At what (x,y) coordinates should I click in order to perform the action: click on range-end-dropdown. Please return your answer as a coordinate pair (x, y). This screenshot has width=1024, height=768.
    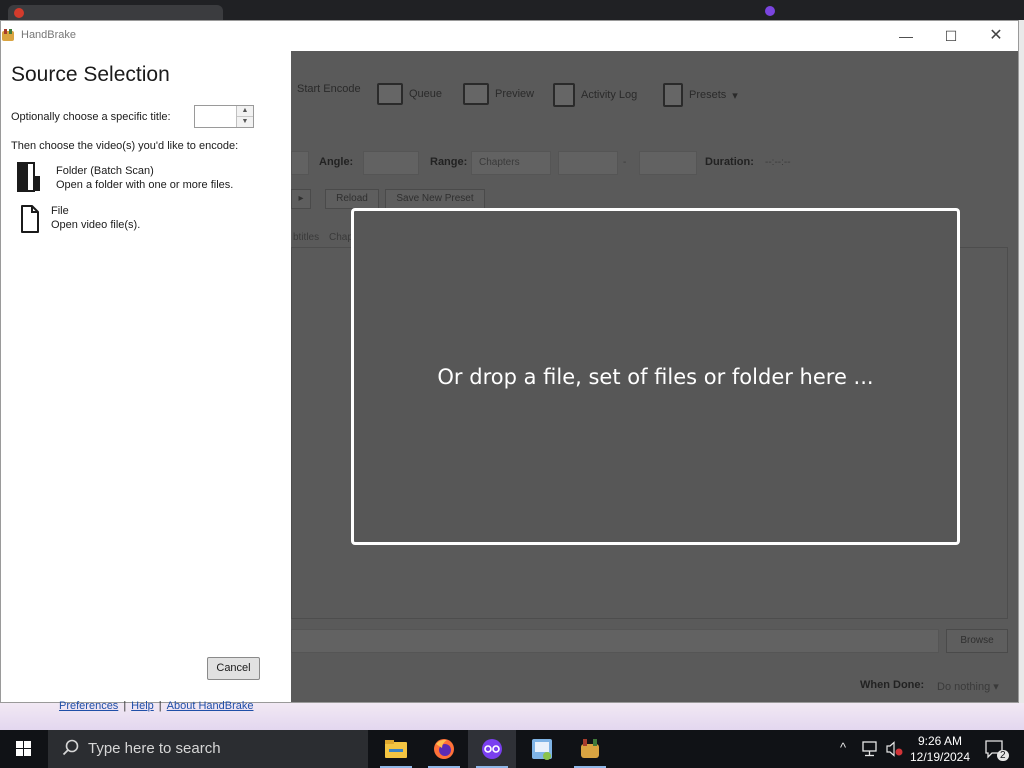
    Looking at the image, I should click on (668, 163).